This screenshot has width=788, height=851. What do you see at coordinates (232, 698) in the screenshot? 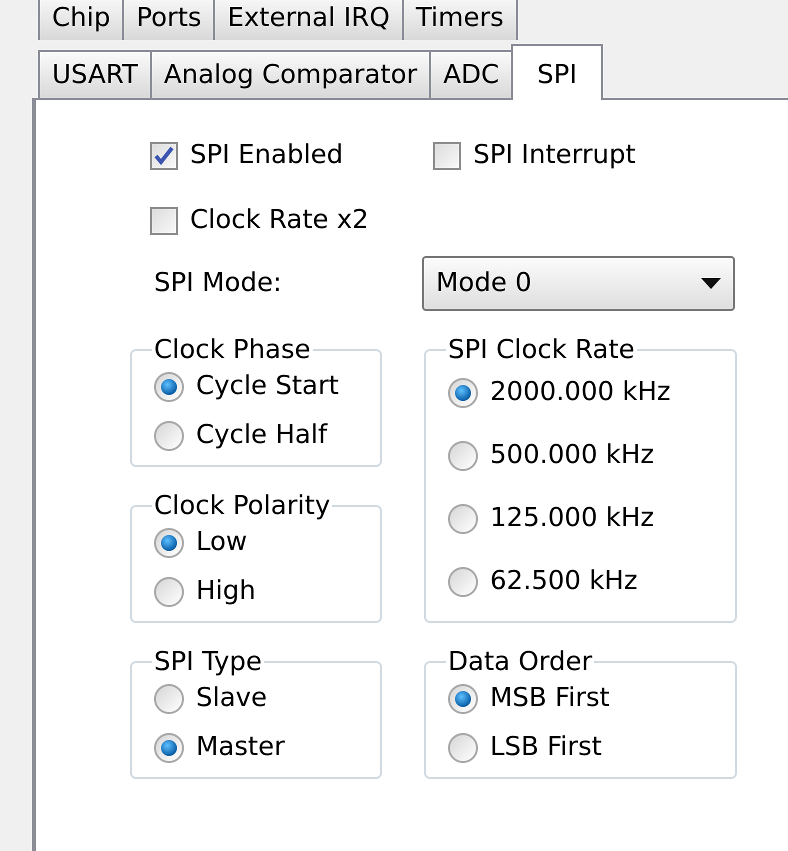
I see `radio-label: Slave` at bounding box center [232, 698].